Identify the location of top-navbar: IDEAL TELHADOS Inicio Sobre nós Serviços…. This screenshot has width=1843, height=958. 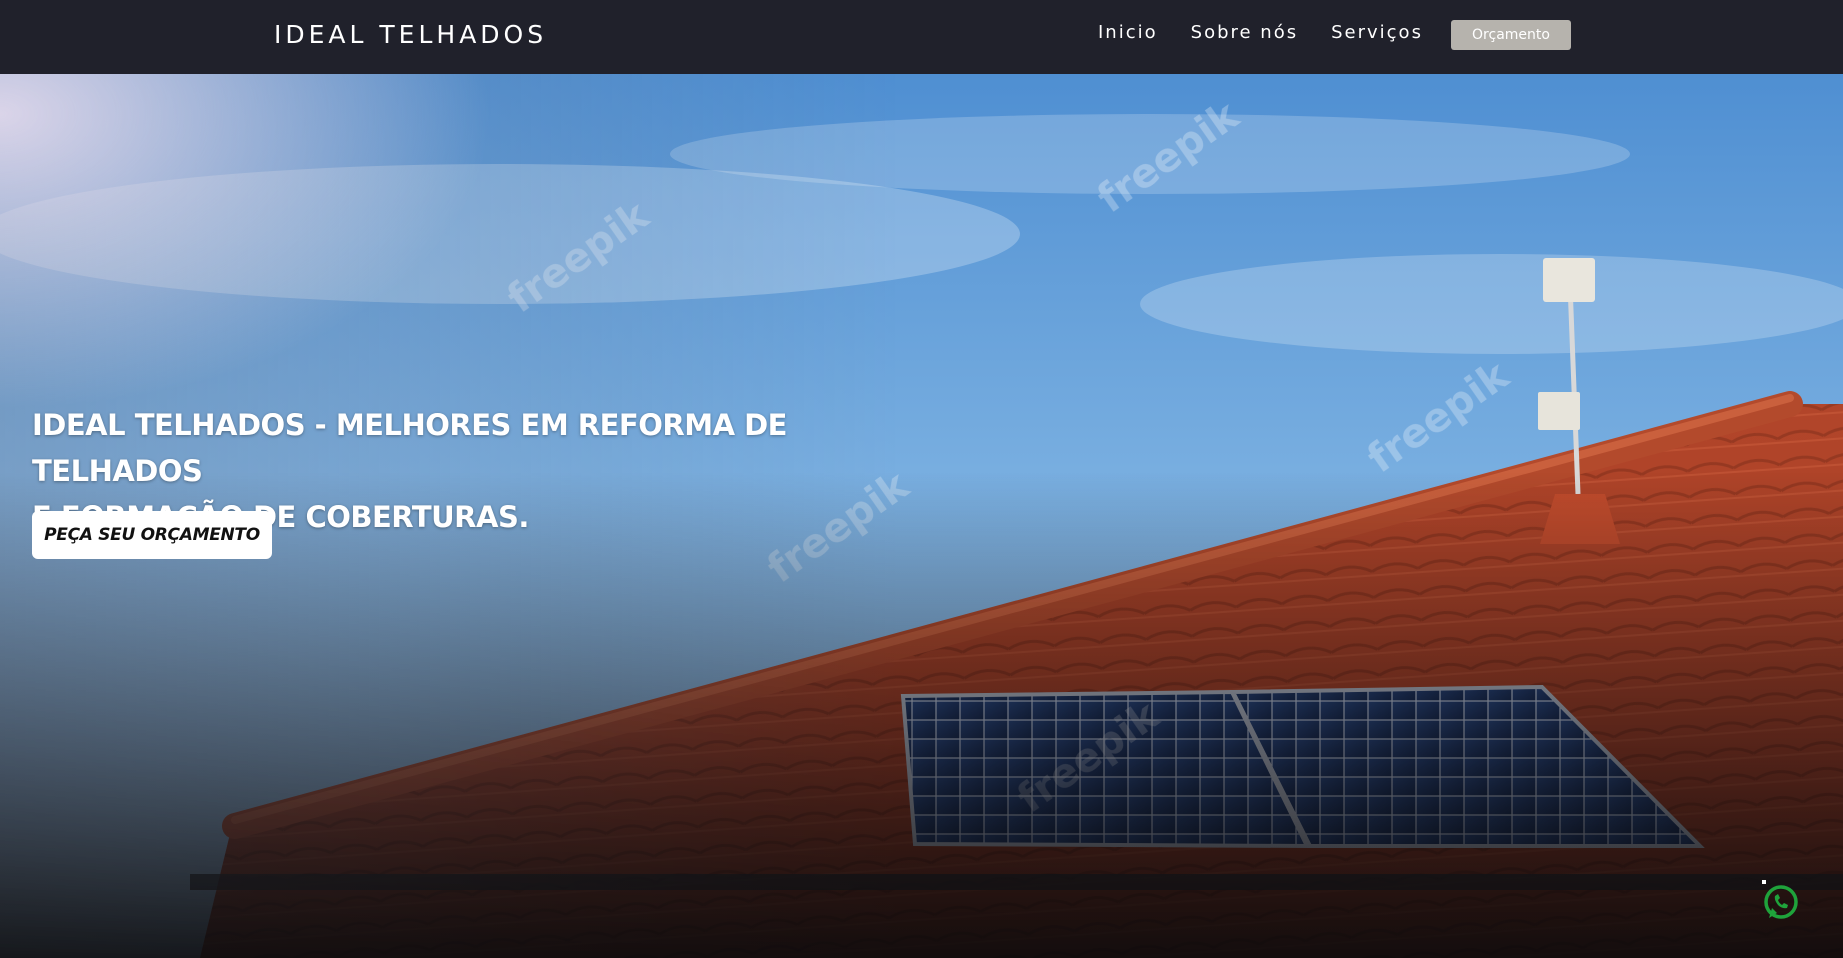
(921, 37).